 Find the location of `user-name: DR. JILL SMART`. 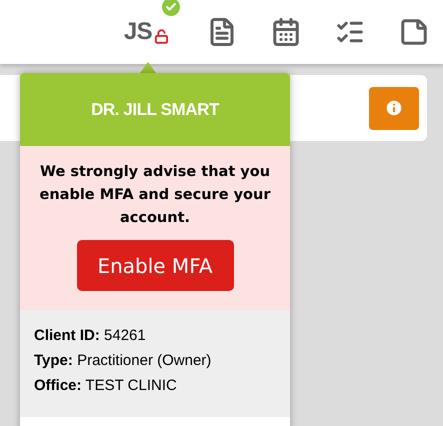

user-name: DR. JILL SMART is located at coordinates (155, 109).